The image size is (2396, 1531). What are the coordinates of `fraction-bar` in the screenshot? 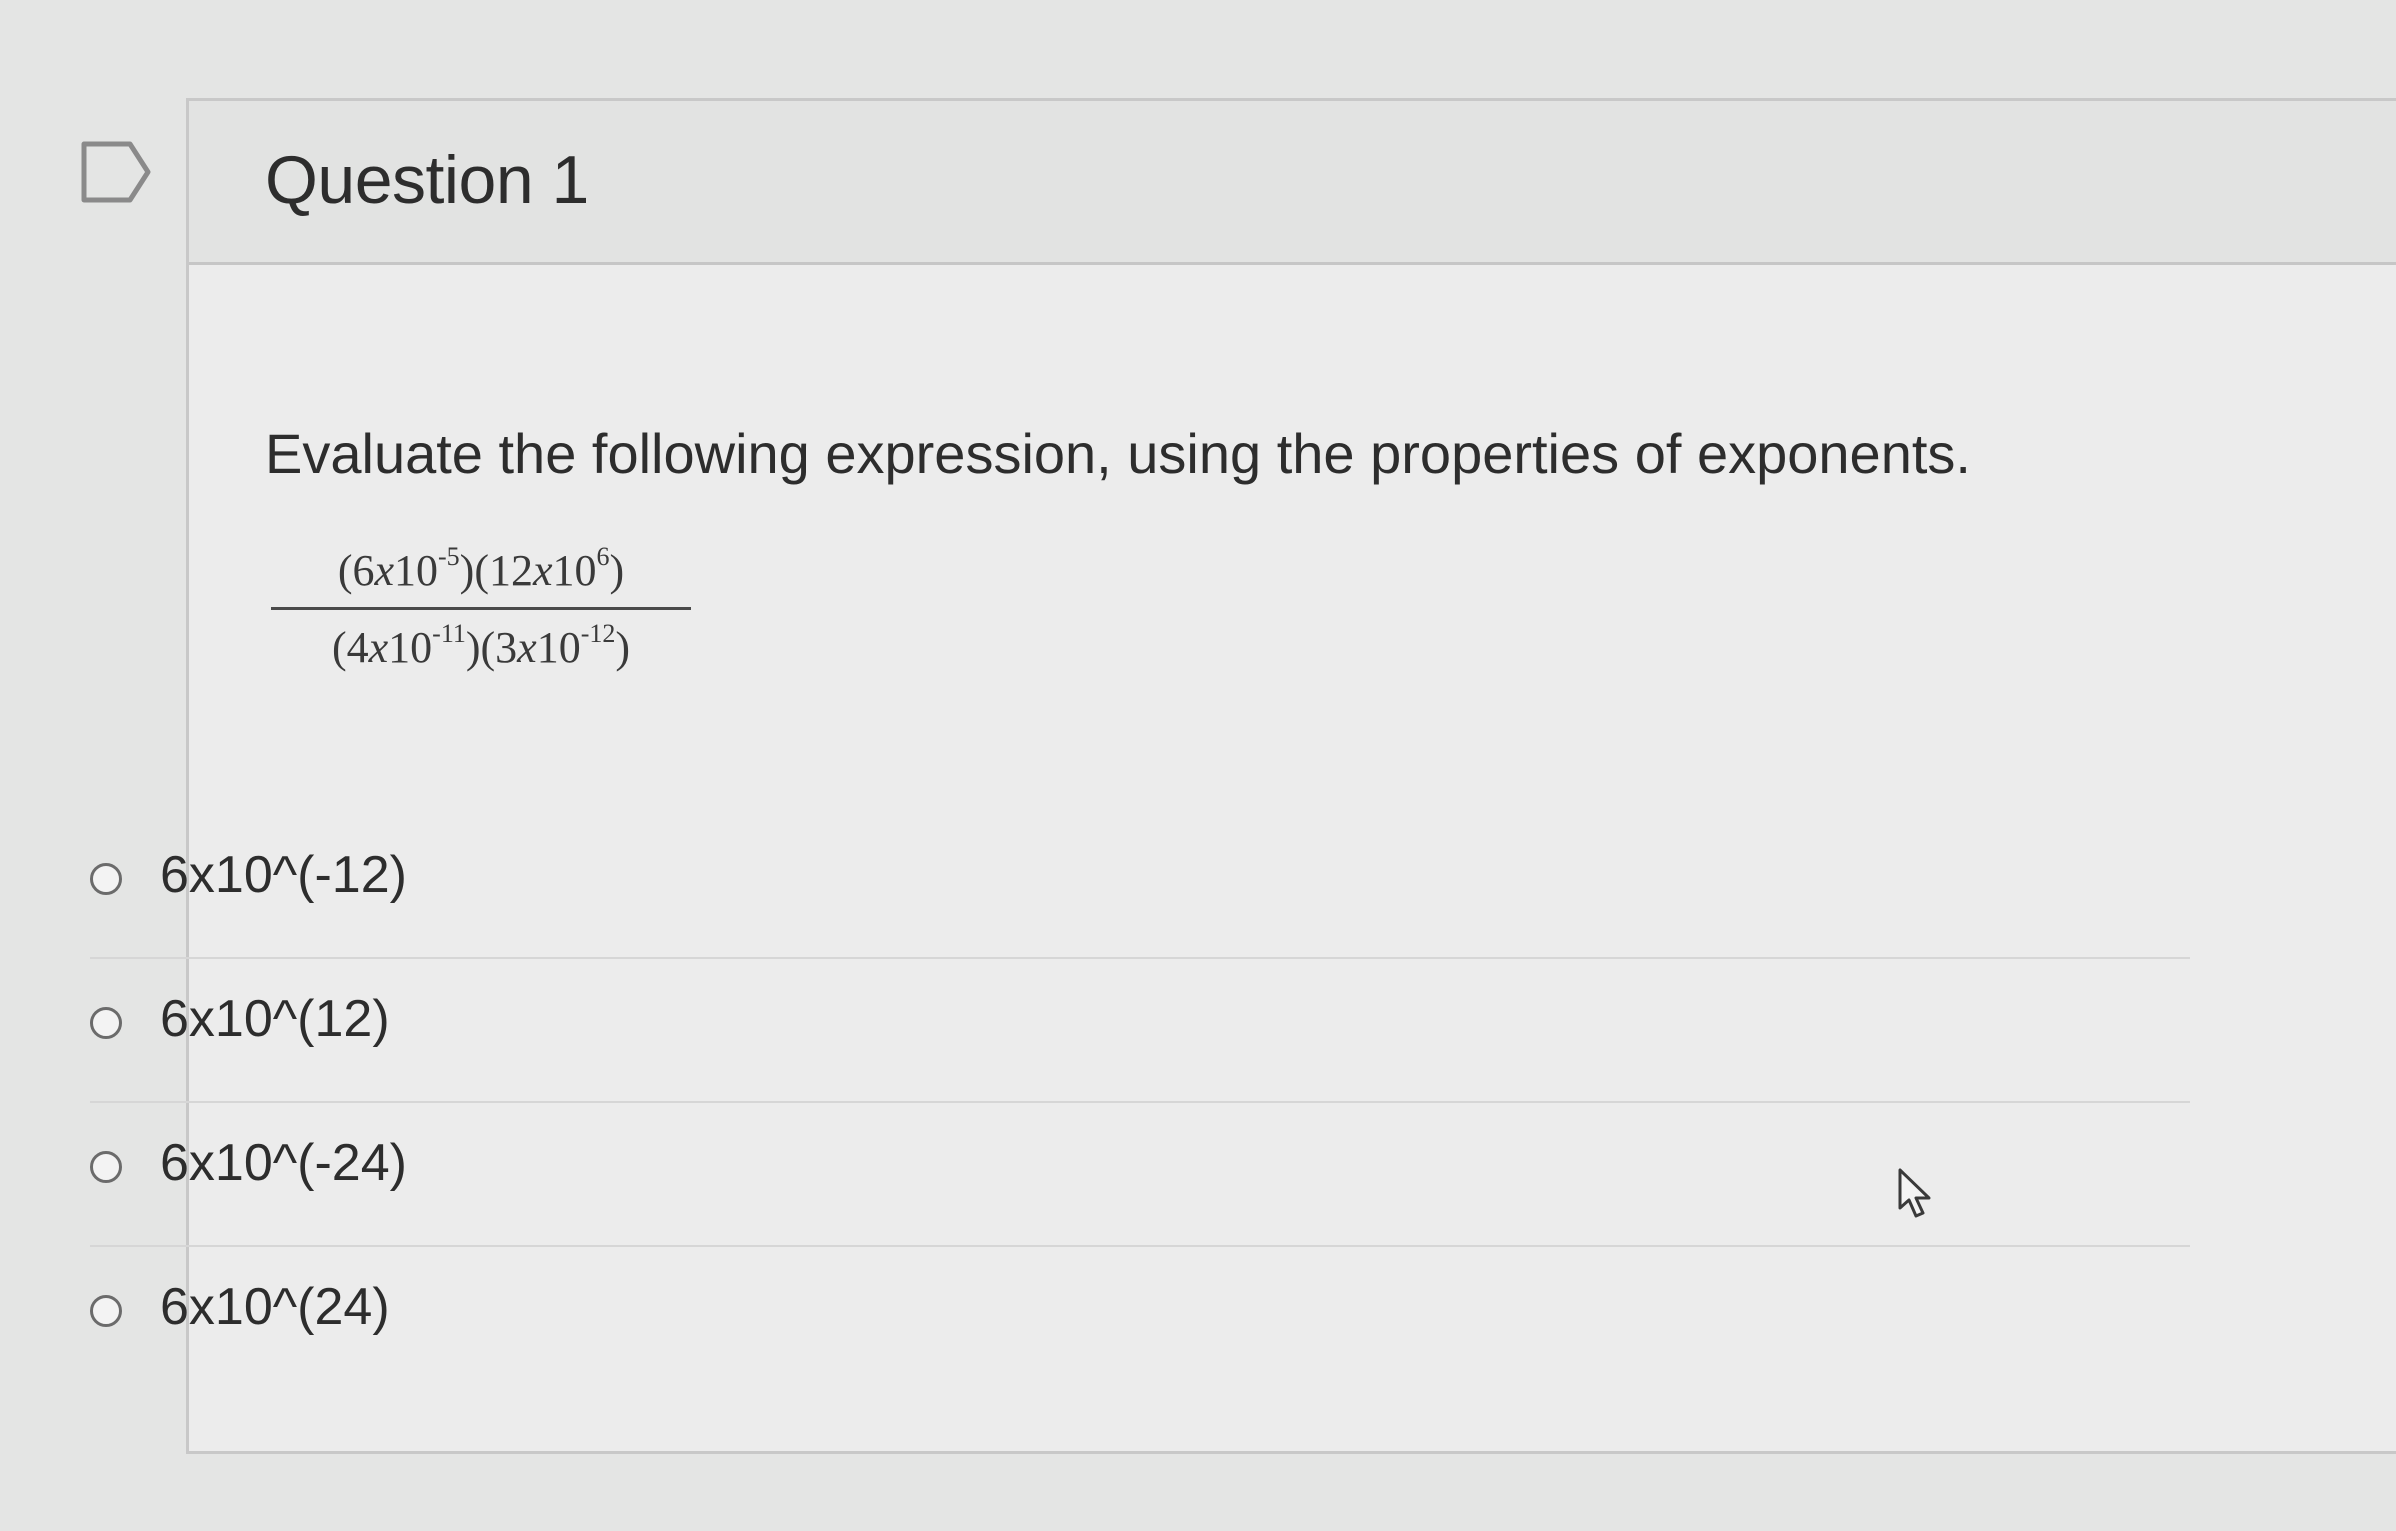 It's located at (481, 608).